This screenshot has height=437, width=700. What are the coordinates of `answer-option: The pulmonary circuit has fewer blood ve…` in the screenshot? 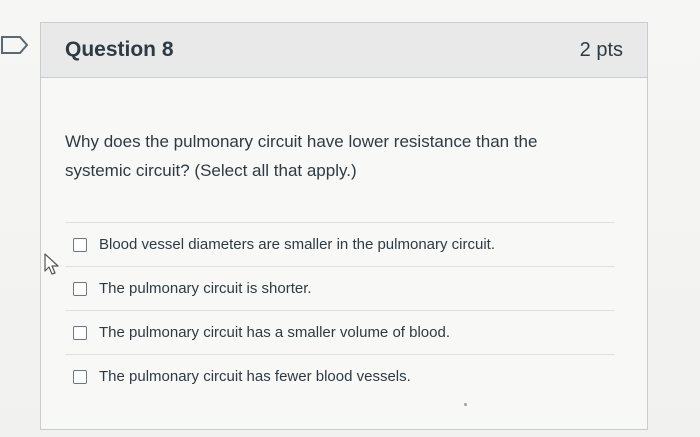 It's located at (340, 376).